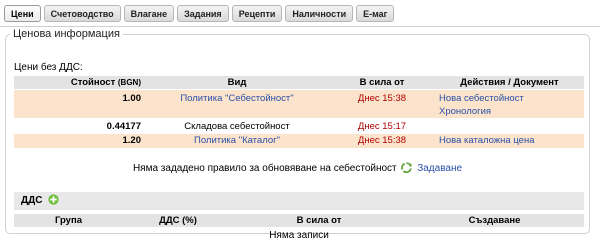 Image resolution: width=600 pixels, height=247 pixels. I want to click on catalog-policy-link: Политика "Каталог", so click(237, 140).